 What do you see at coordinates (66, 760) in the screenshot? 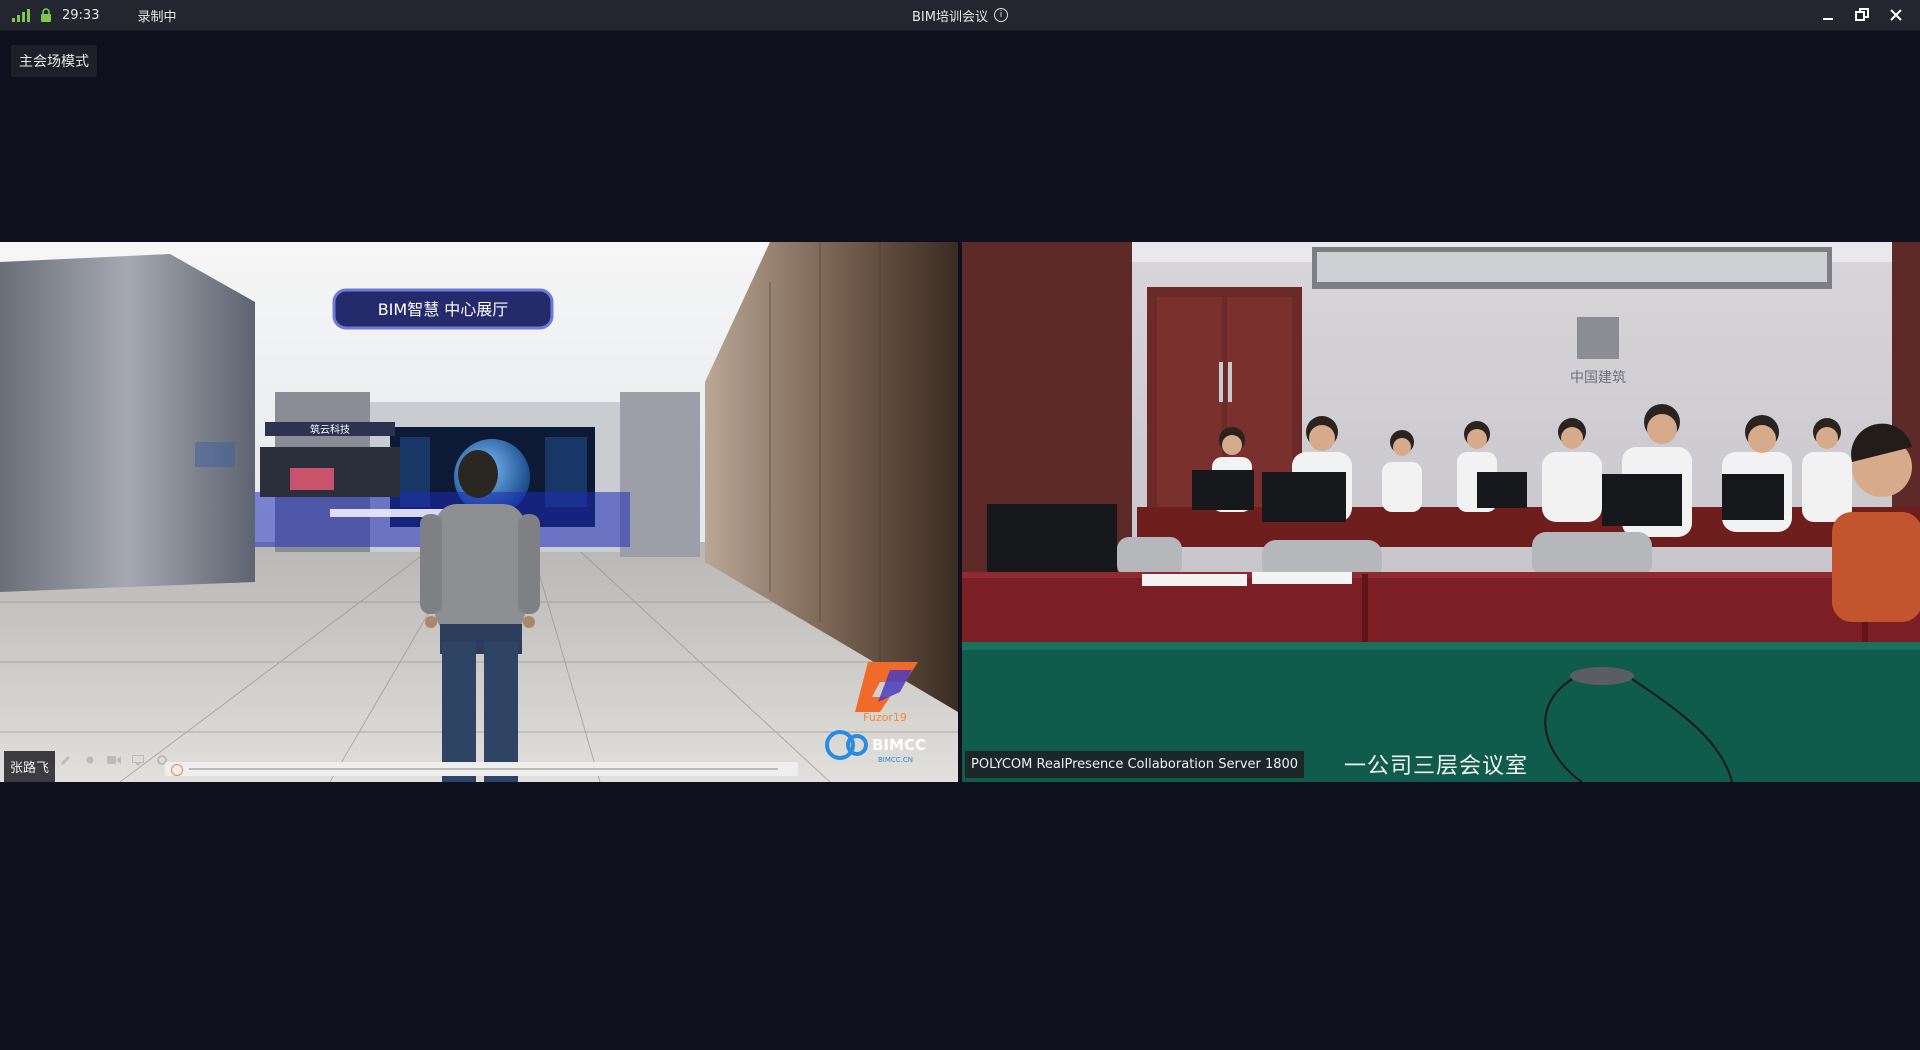
I see `pen-icon` at bounding box center [66, 760].